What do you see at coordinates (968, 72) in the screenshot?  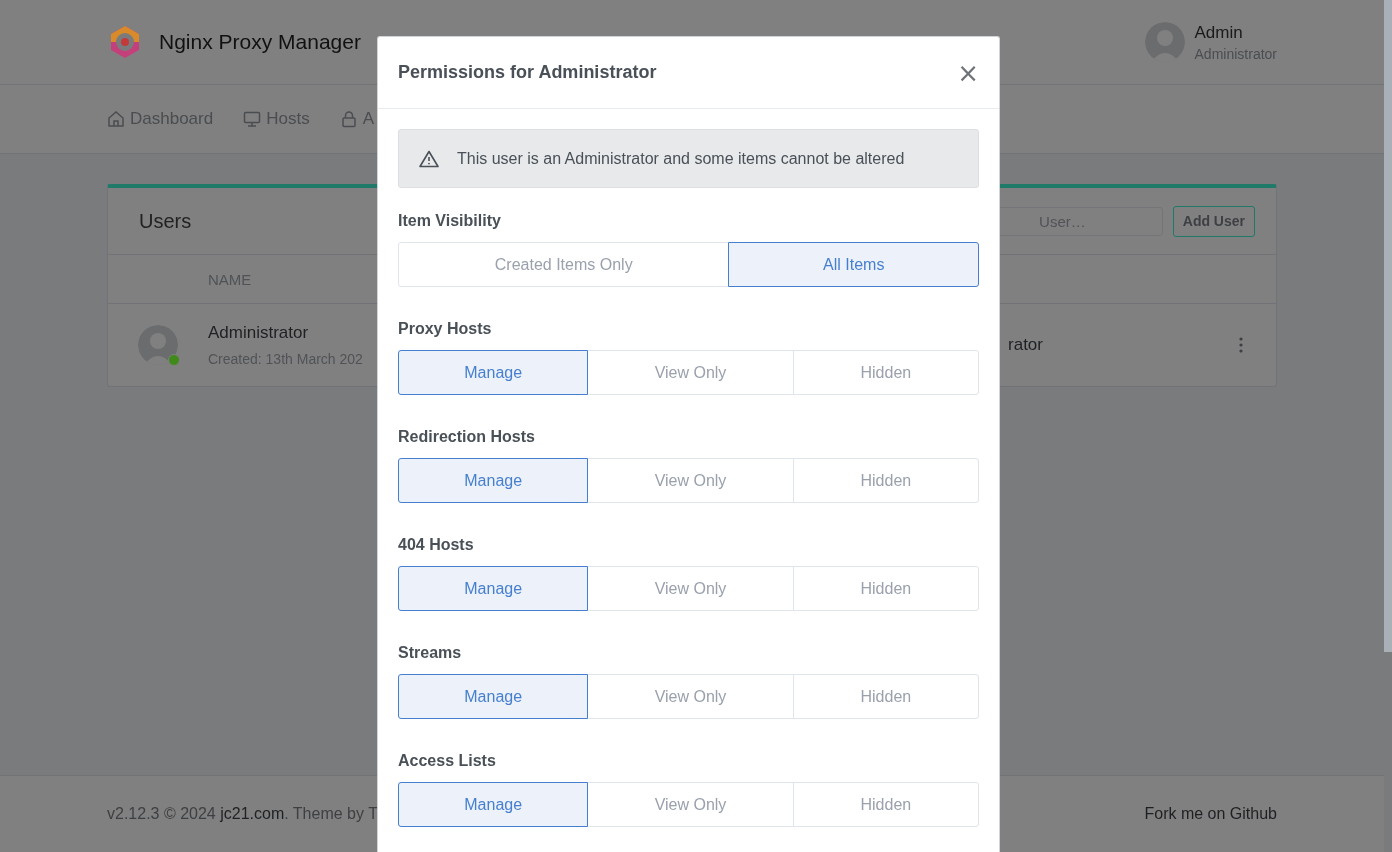 I see `close-button: ×` at bounding box center [968, 72].